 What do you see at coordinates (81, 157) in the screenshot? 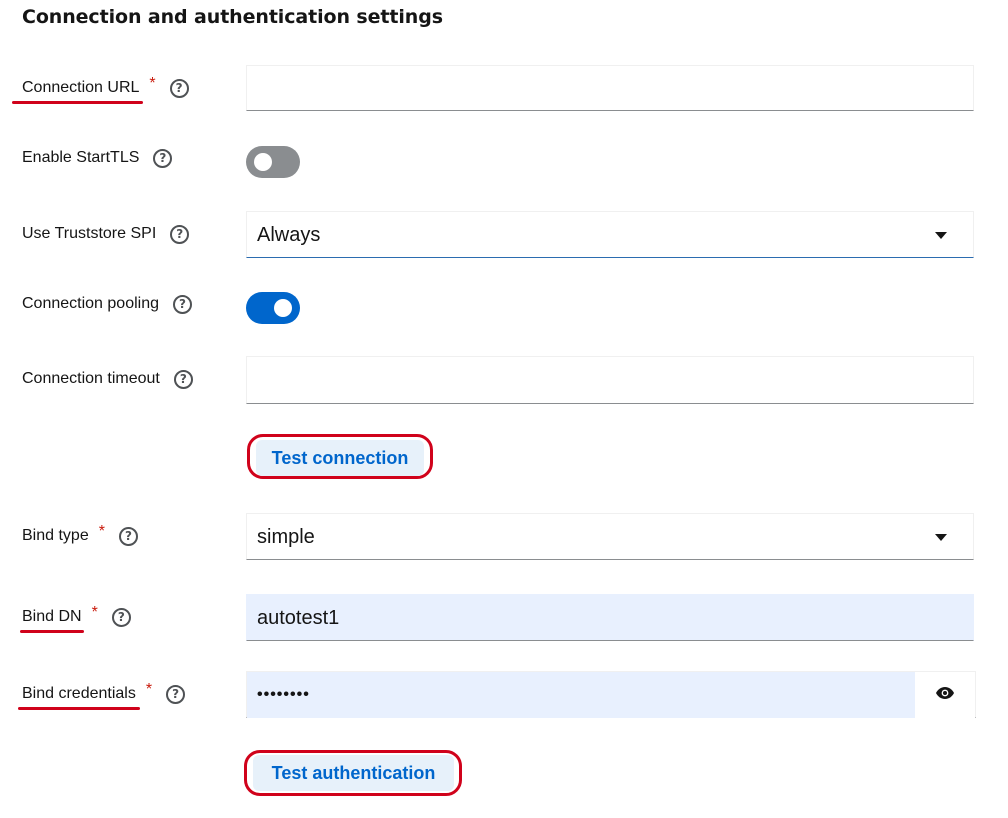
I see `enable-starttls-label: Enable StartTLS` at bounding box center [81, 157].